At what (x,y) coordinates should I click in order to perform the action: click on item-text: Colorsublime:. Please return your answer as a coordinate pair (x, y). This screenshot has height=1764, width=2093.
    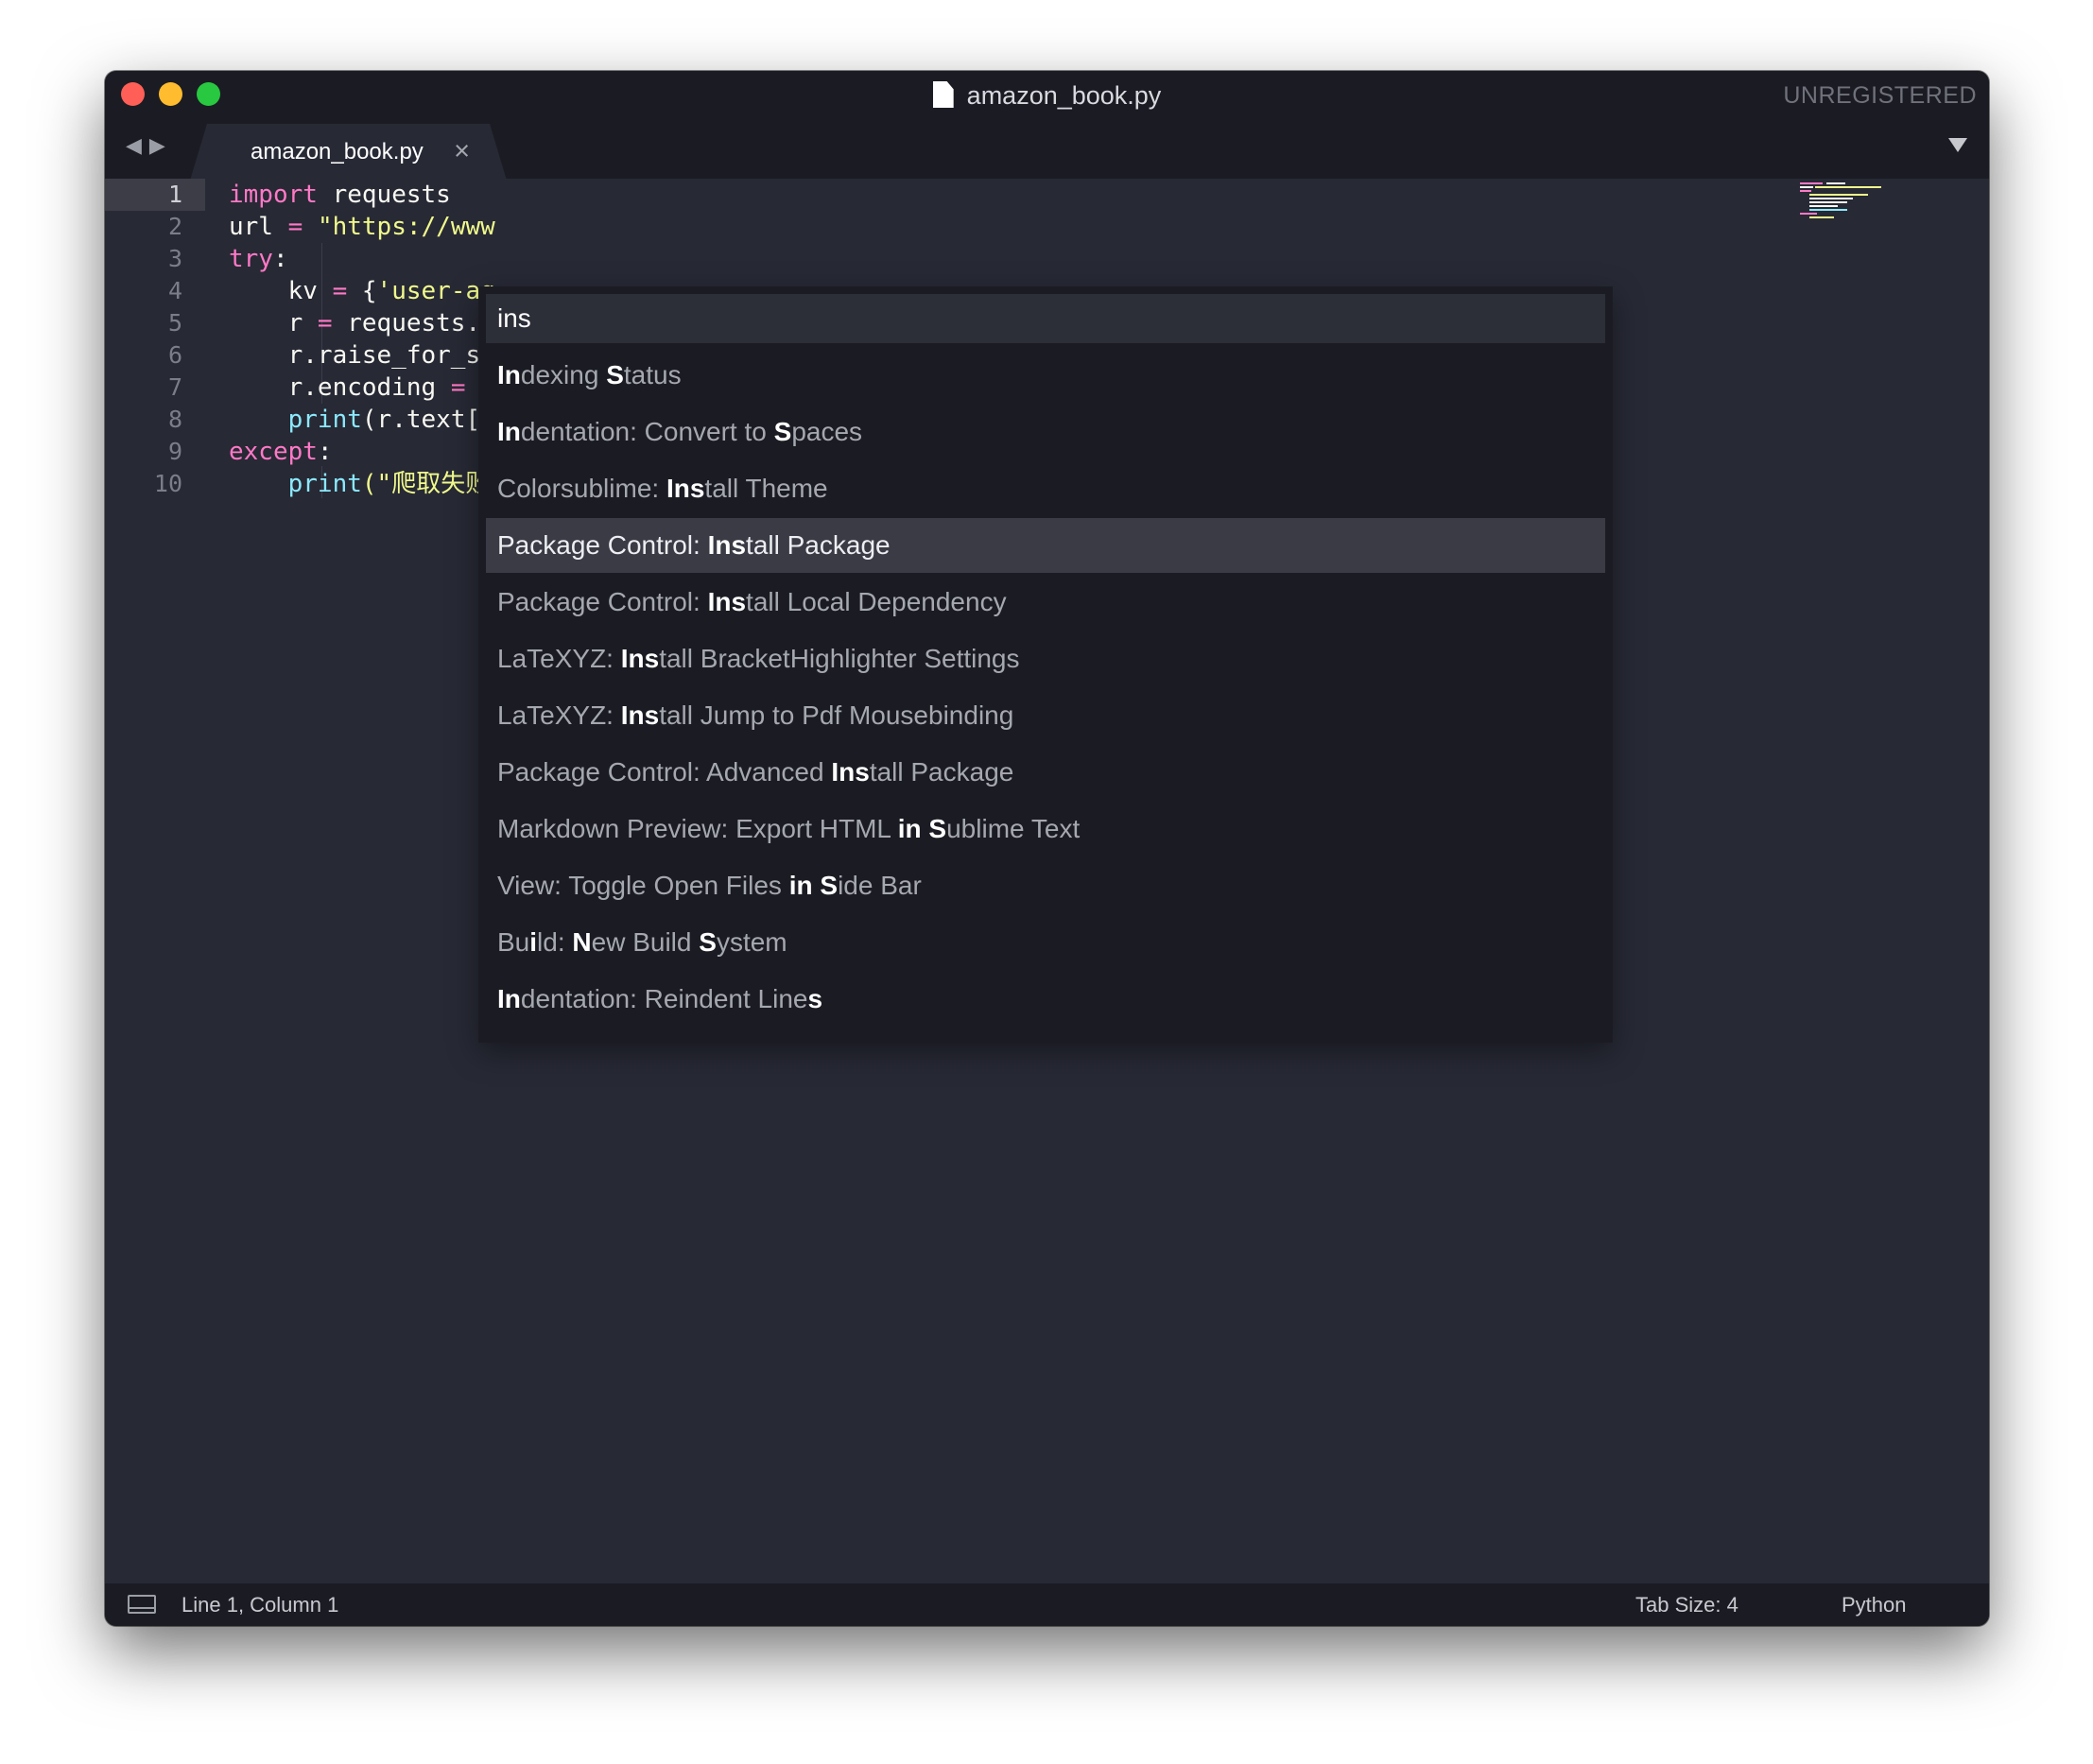
    Looking at the image, I should click on (581, 488).